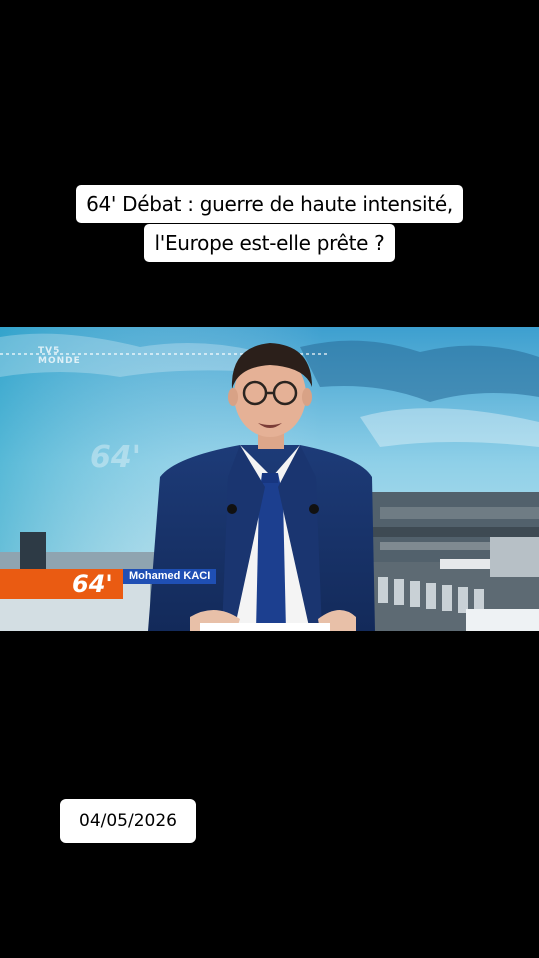  I want to click on caption-line-2: l'Europe est-elle prête ?, so click(269, 243).